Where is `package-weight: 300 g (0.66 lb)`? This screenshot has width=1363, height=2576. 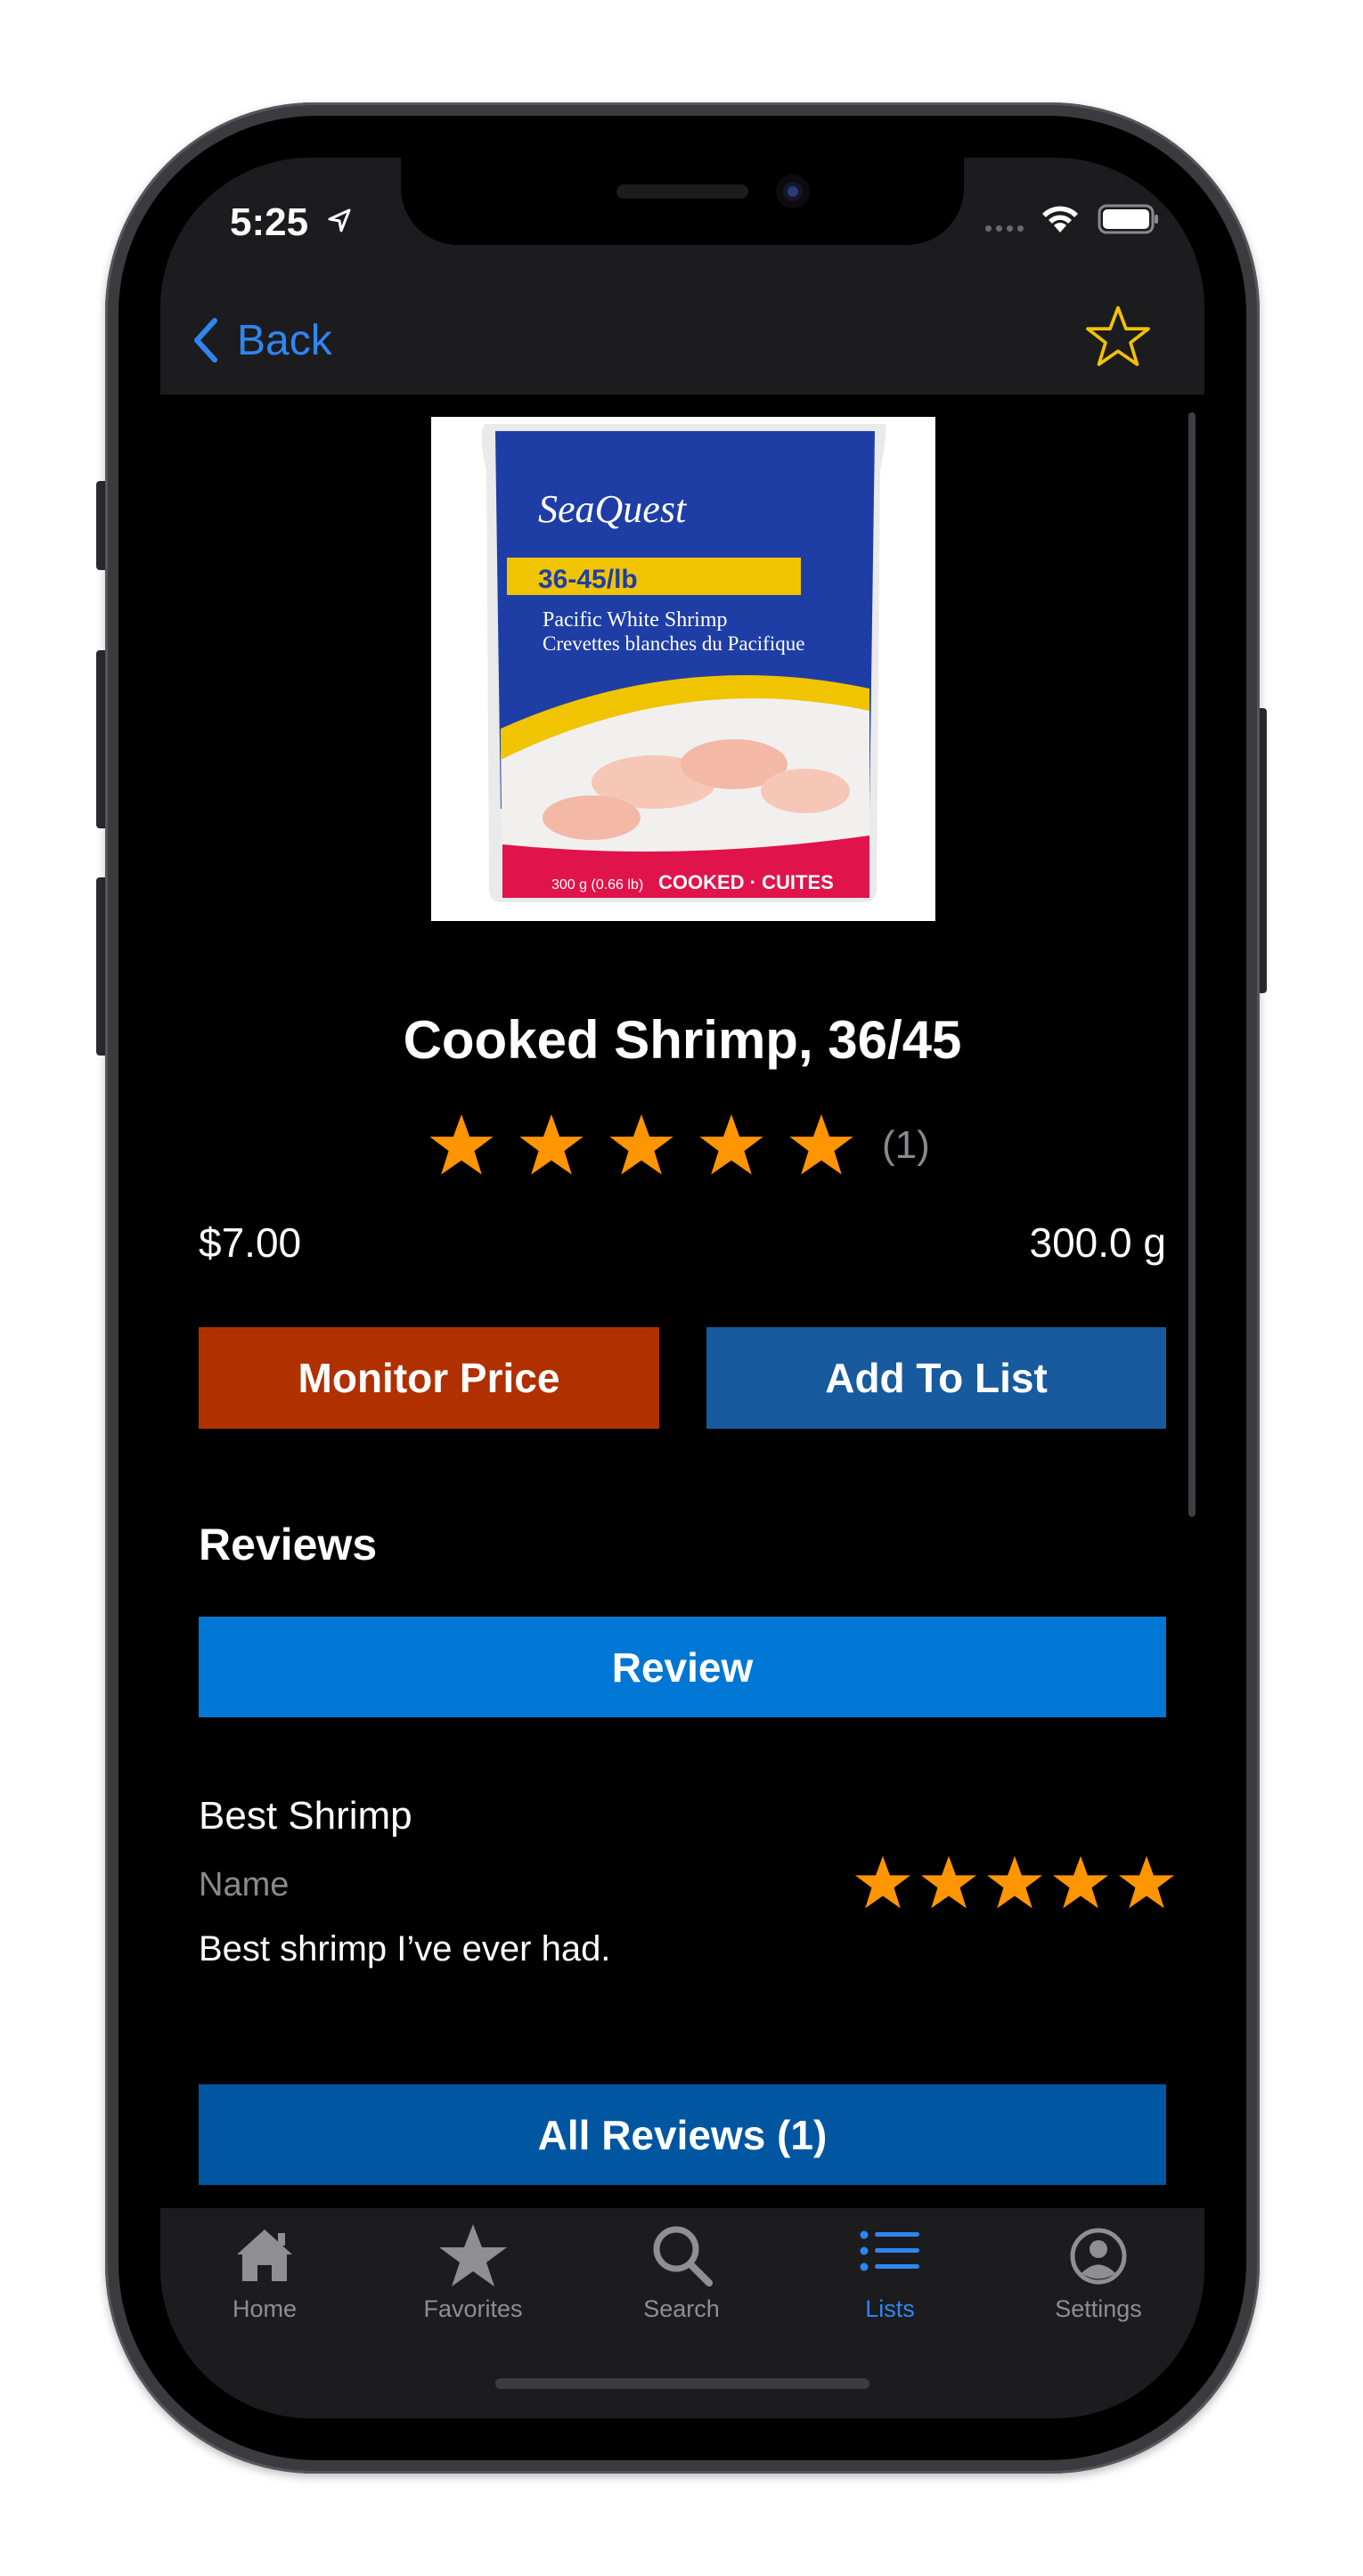 package-weight: 300 g (0.66 lb) is located at coordinates (597, 885).